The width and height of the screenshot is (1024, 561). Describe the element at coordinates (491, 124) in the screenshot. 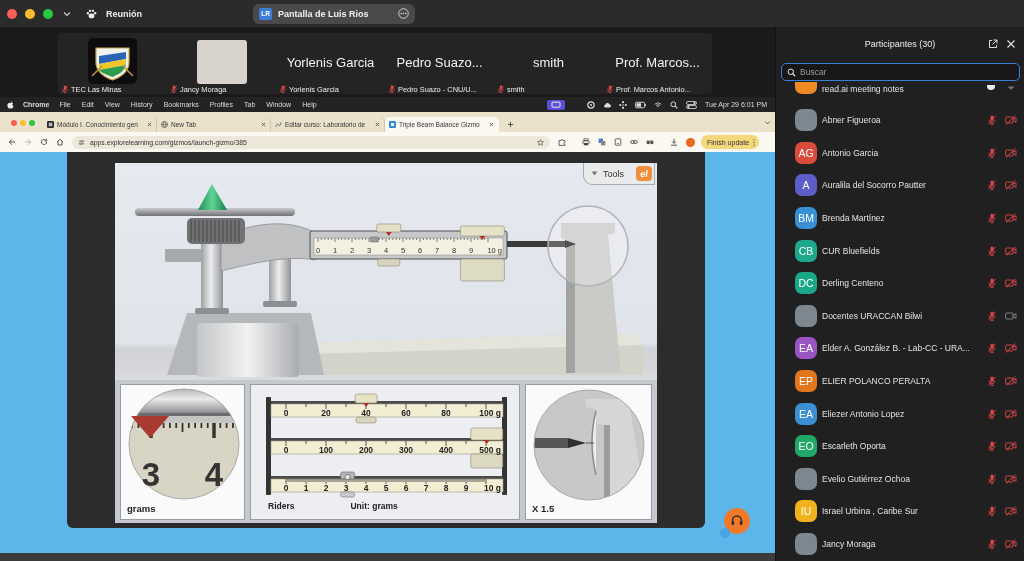

I see `close-icon` at that location.